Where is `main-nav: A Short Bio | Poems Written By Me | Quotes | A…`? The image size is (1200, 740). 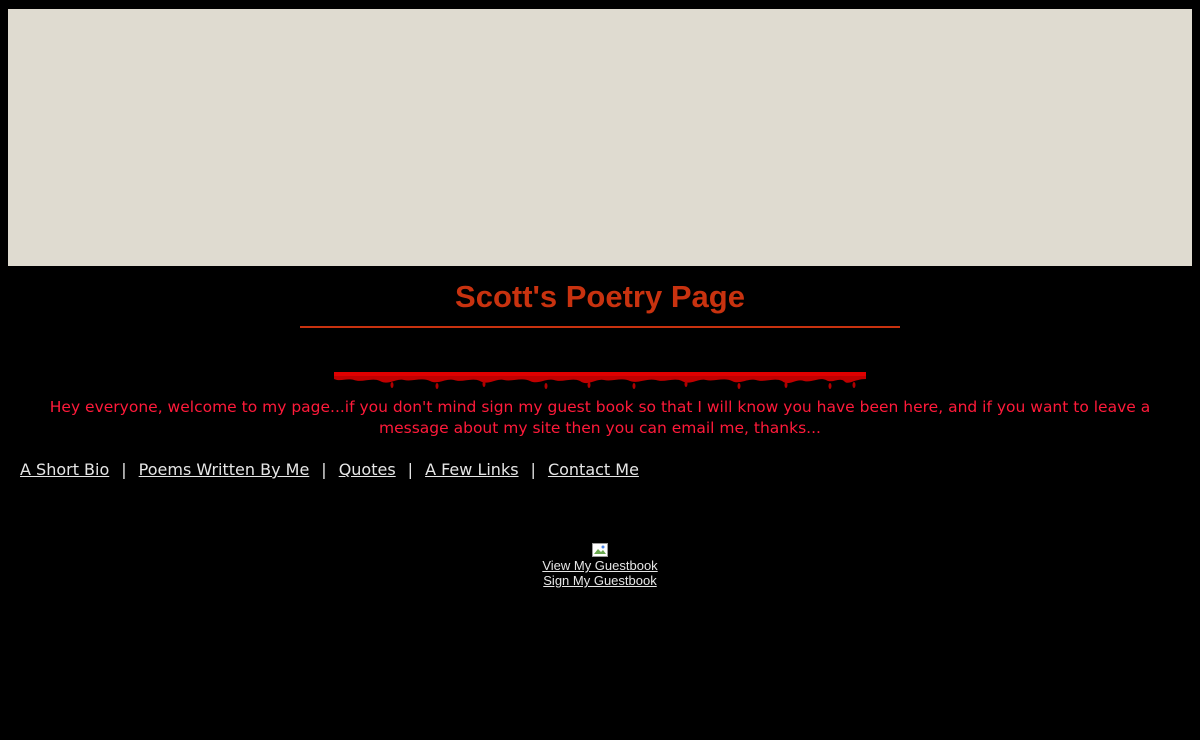
main-nav: A Short Bio | Poems Written By Me | Quotes | A… is located at coordinates (329, 470).